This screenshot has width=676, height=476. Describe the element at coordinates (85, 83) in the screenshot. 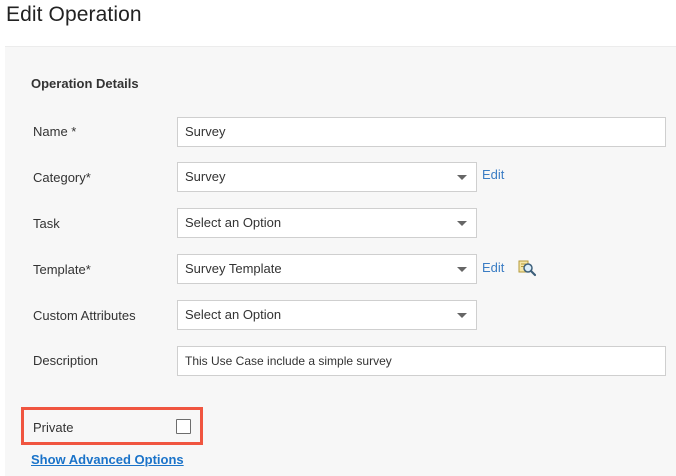

I see `section-title: Operation Details` at that location.